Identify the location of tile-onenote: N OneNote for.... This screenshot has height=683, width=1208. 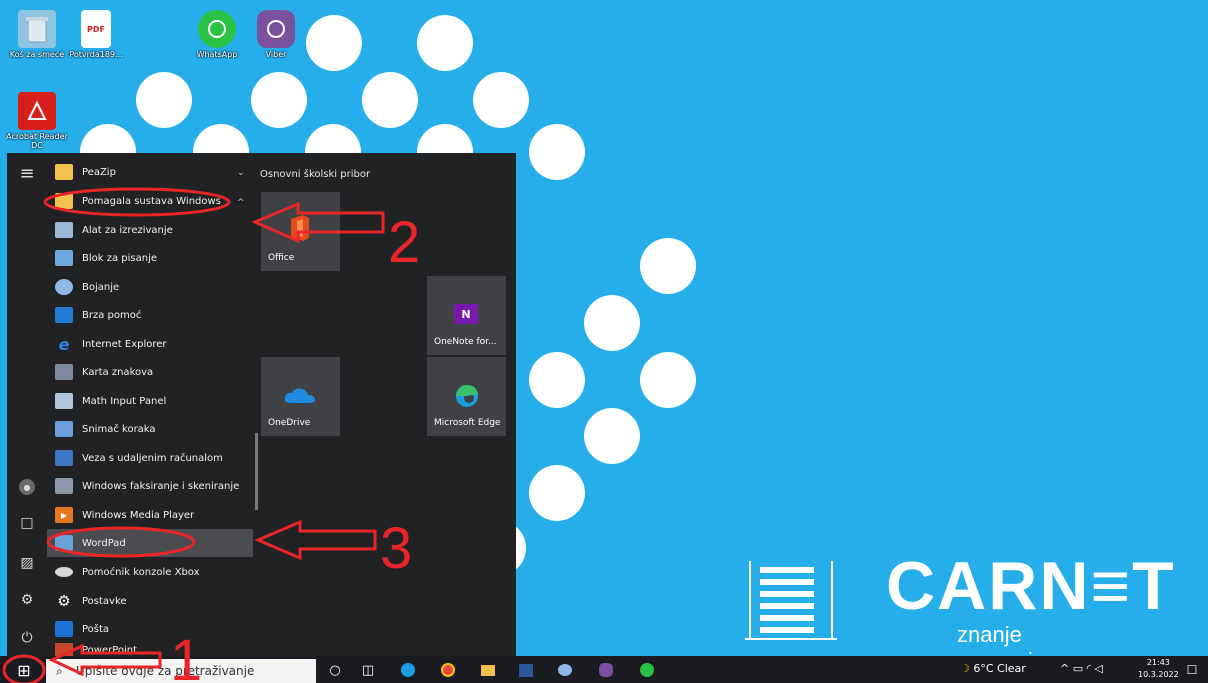
(466, 315).